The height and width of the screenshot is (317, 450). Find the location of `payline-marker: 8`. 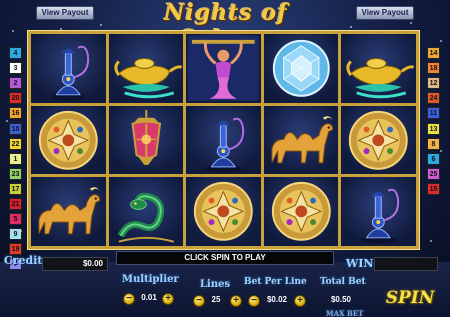

payline-marker: 8 is located at coordinates (433, 143).